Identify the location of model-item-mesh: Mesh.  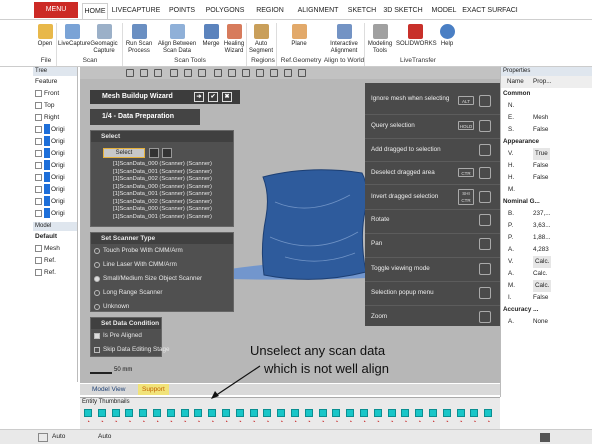
(55, 249).